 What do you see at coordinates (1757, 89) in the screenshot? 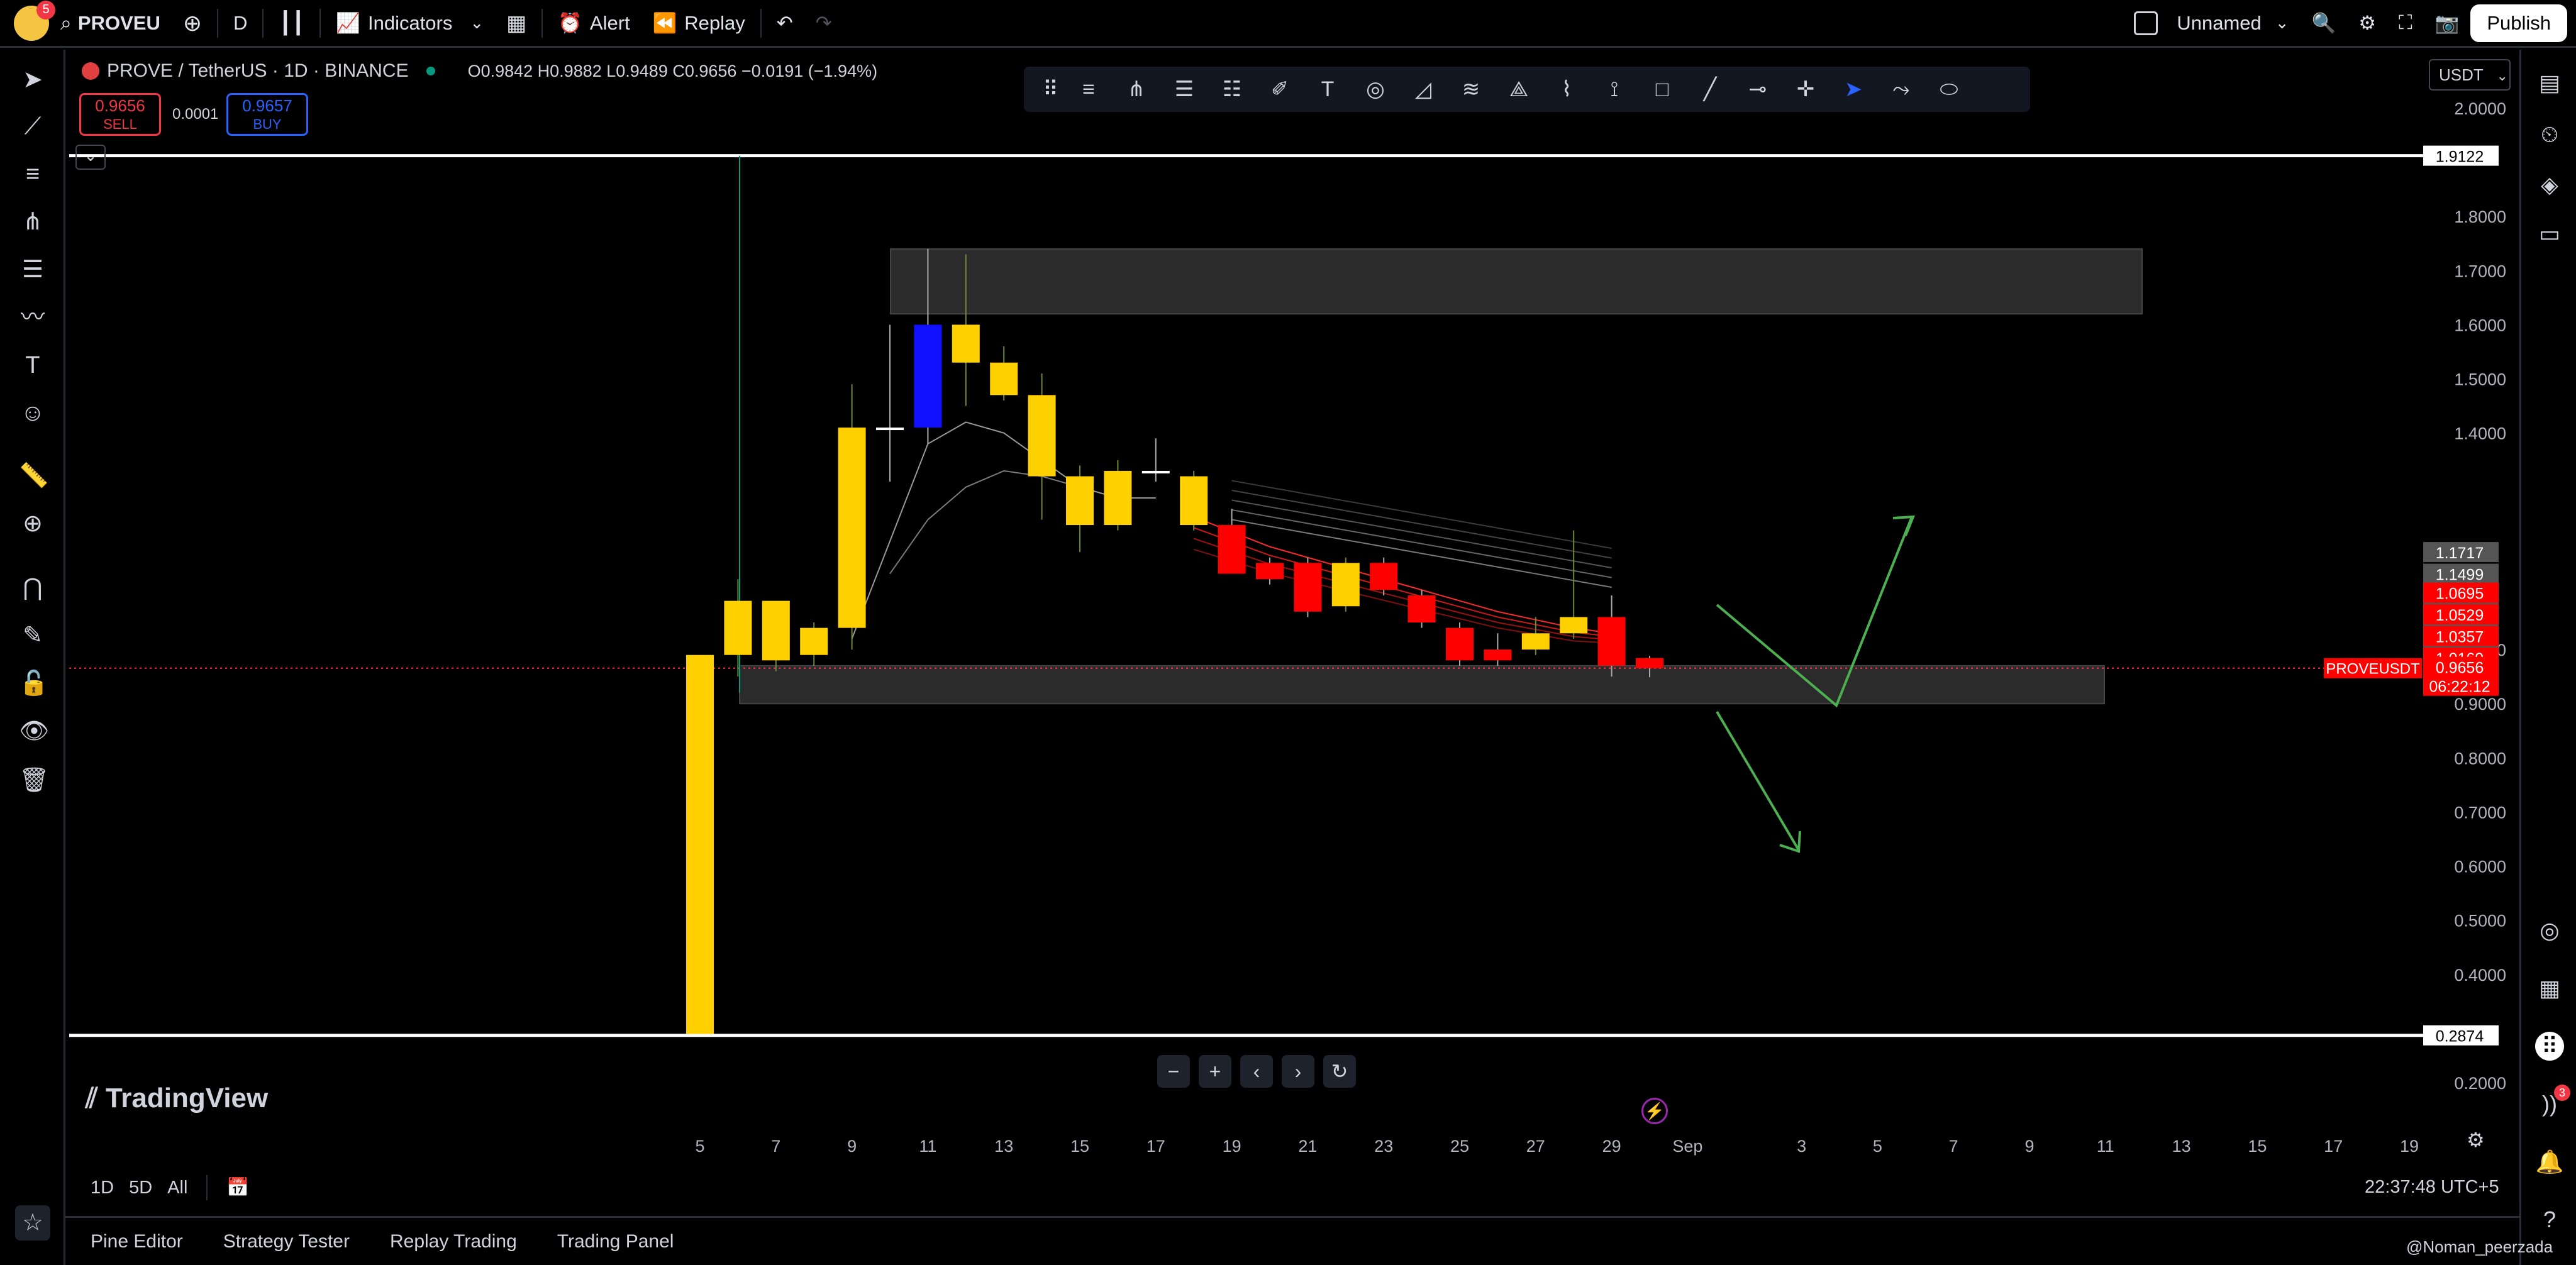
I see `horizontal-ray-icon: ⊸` at bounding box center [1757, 89].